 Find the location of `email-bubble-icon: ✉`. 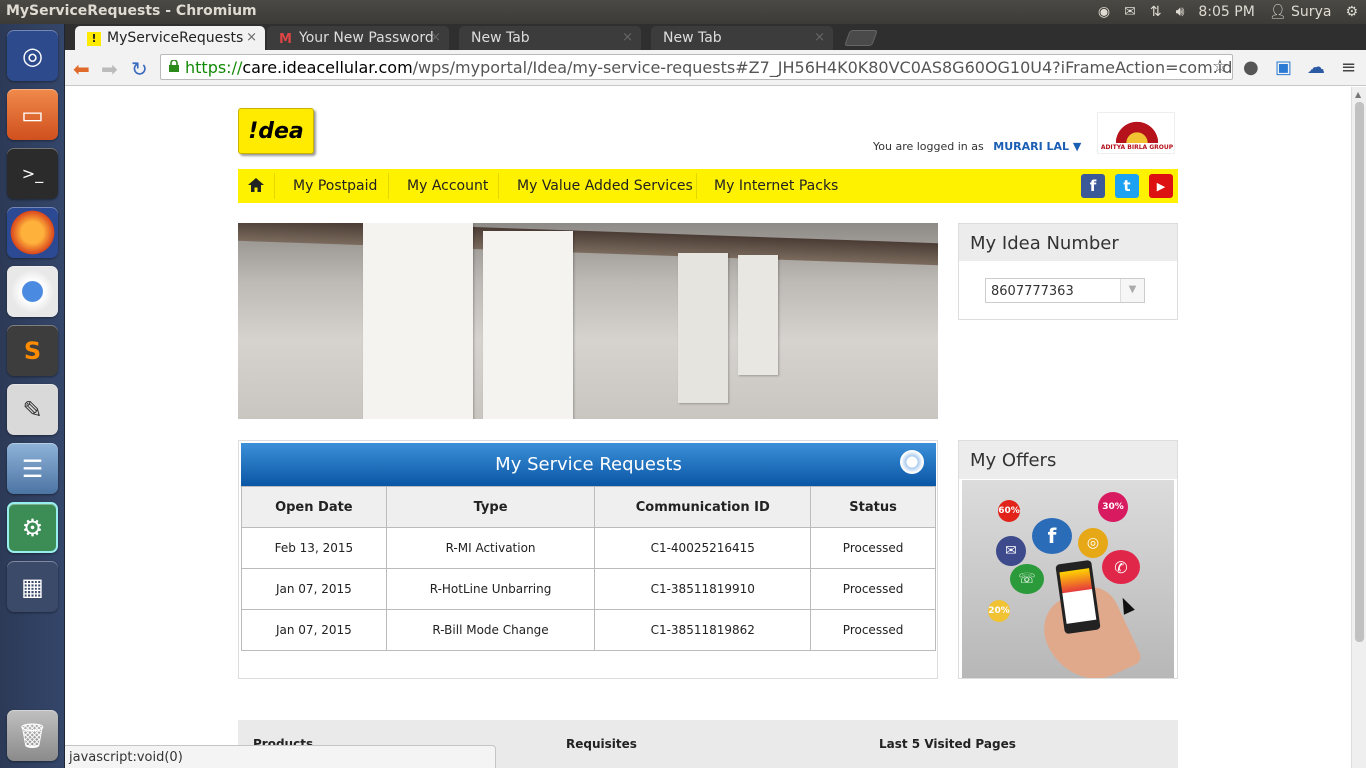

email-bubble-icon: ✉ is located at coordinates (1011, 551).